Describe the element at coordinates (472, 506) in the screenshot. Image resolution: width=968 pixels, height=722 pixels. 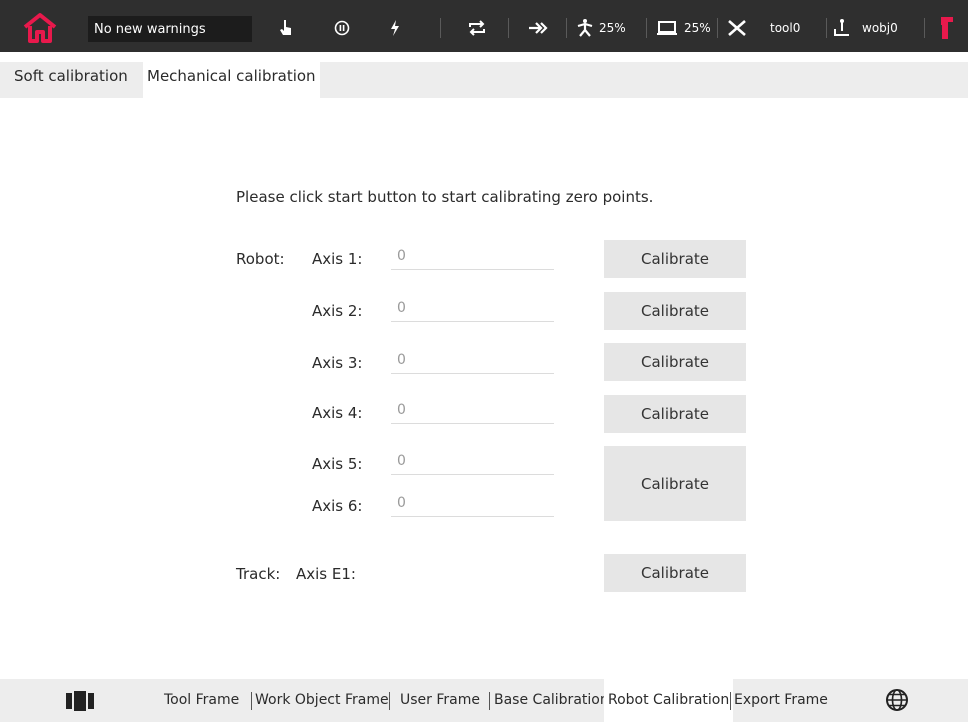
I see `axis-6-value: 0` at that location.